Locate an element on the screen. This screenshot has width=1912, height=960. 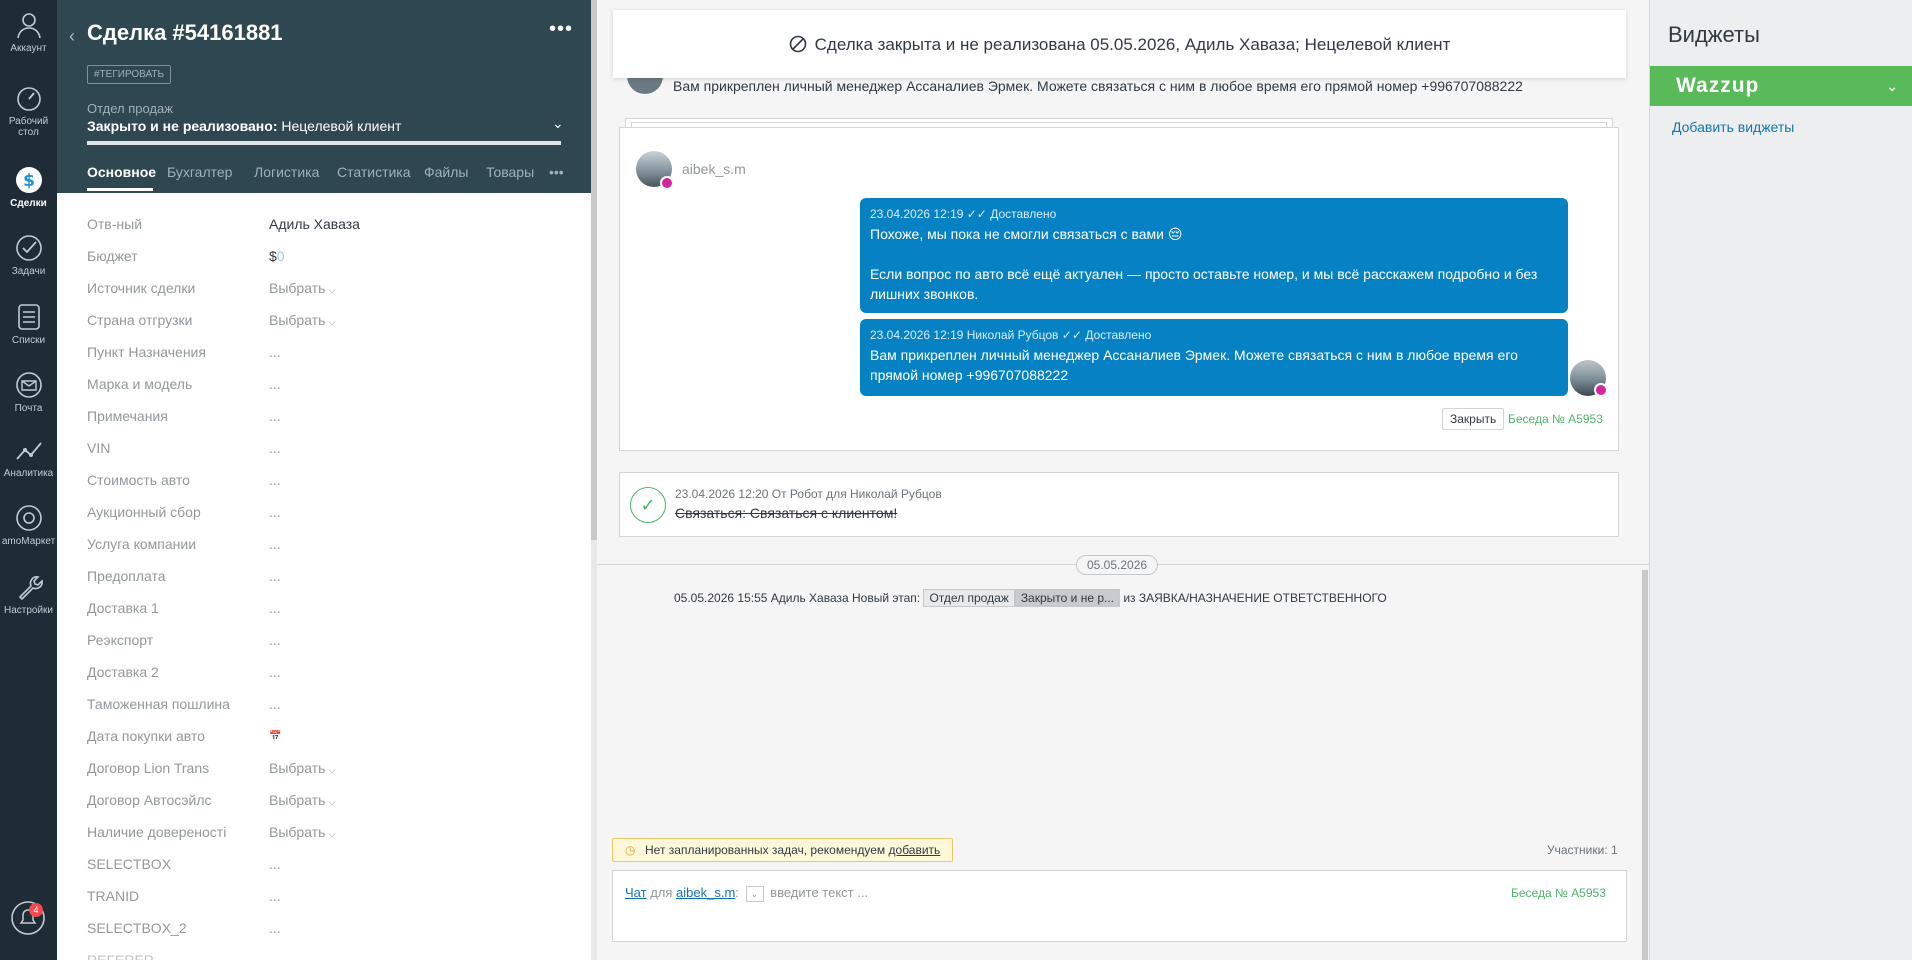
field-value: $0 is located at coordinates (277, 256).